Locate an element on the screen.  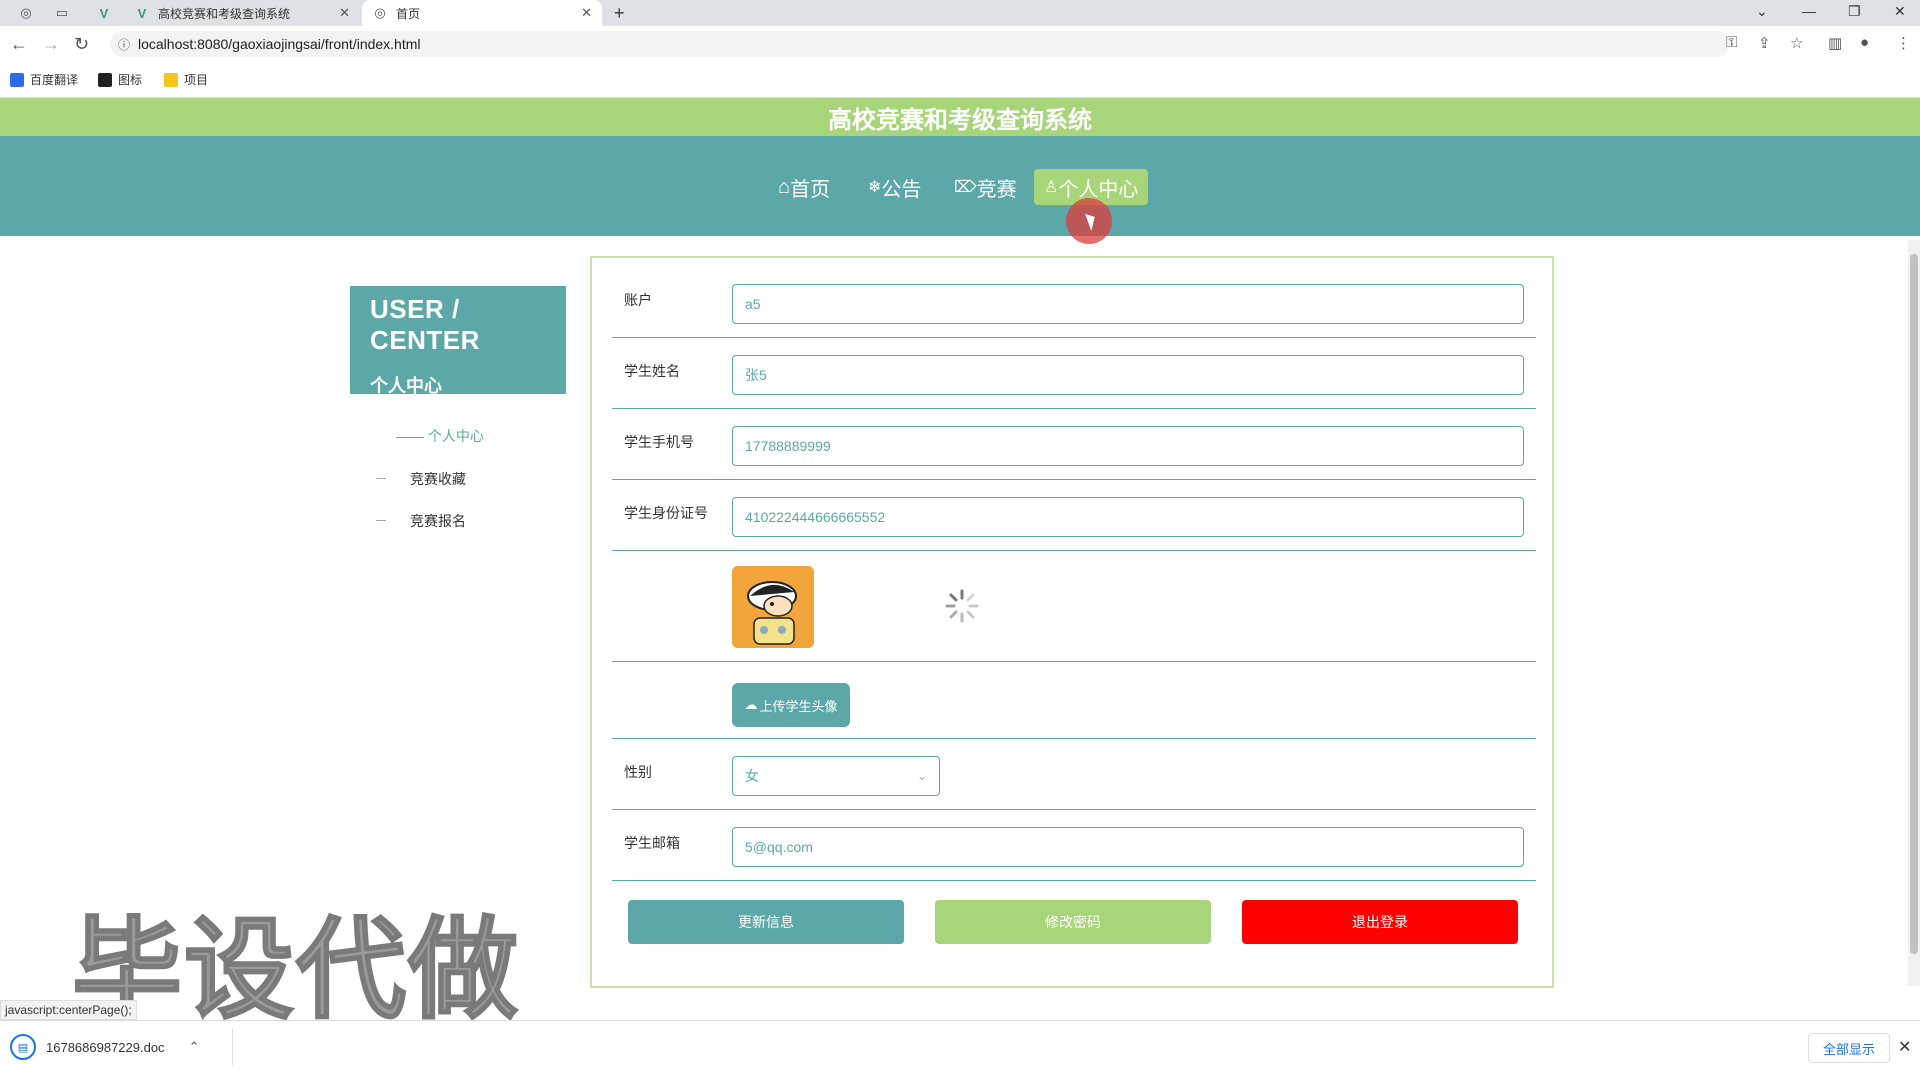
scrollbar-thumb is located at coordinates (1914, 604).